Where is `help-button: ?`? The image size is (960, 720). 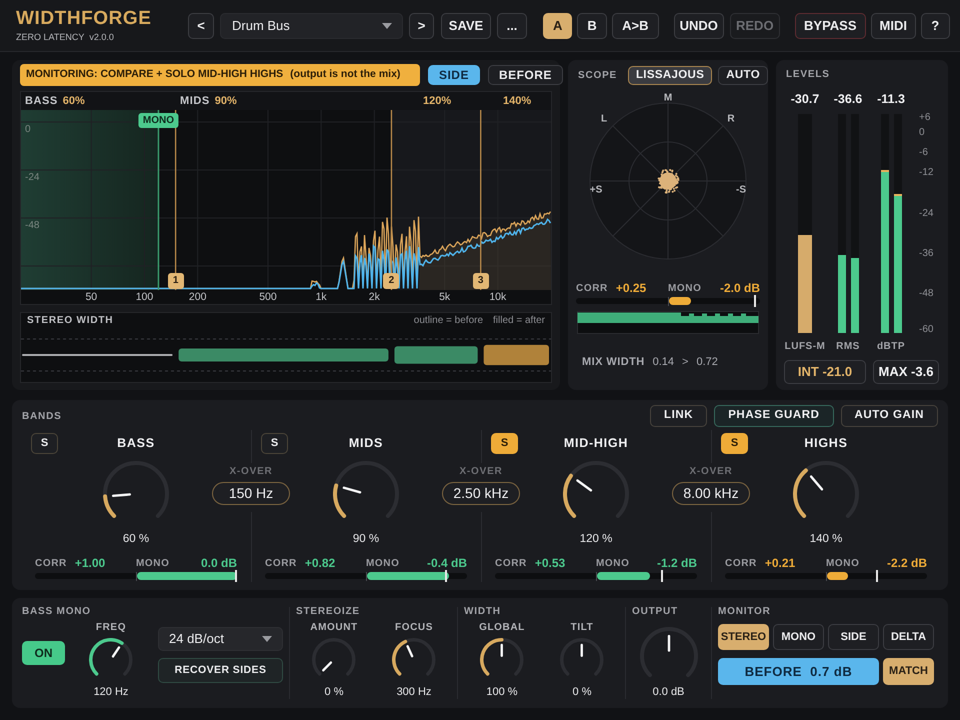
help-button: ? is located at coordinates (935, 25).